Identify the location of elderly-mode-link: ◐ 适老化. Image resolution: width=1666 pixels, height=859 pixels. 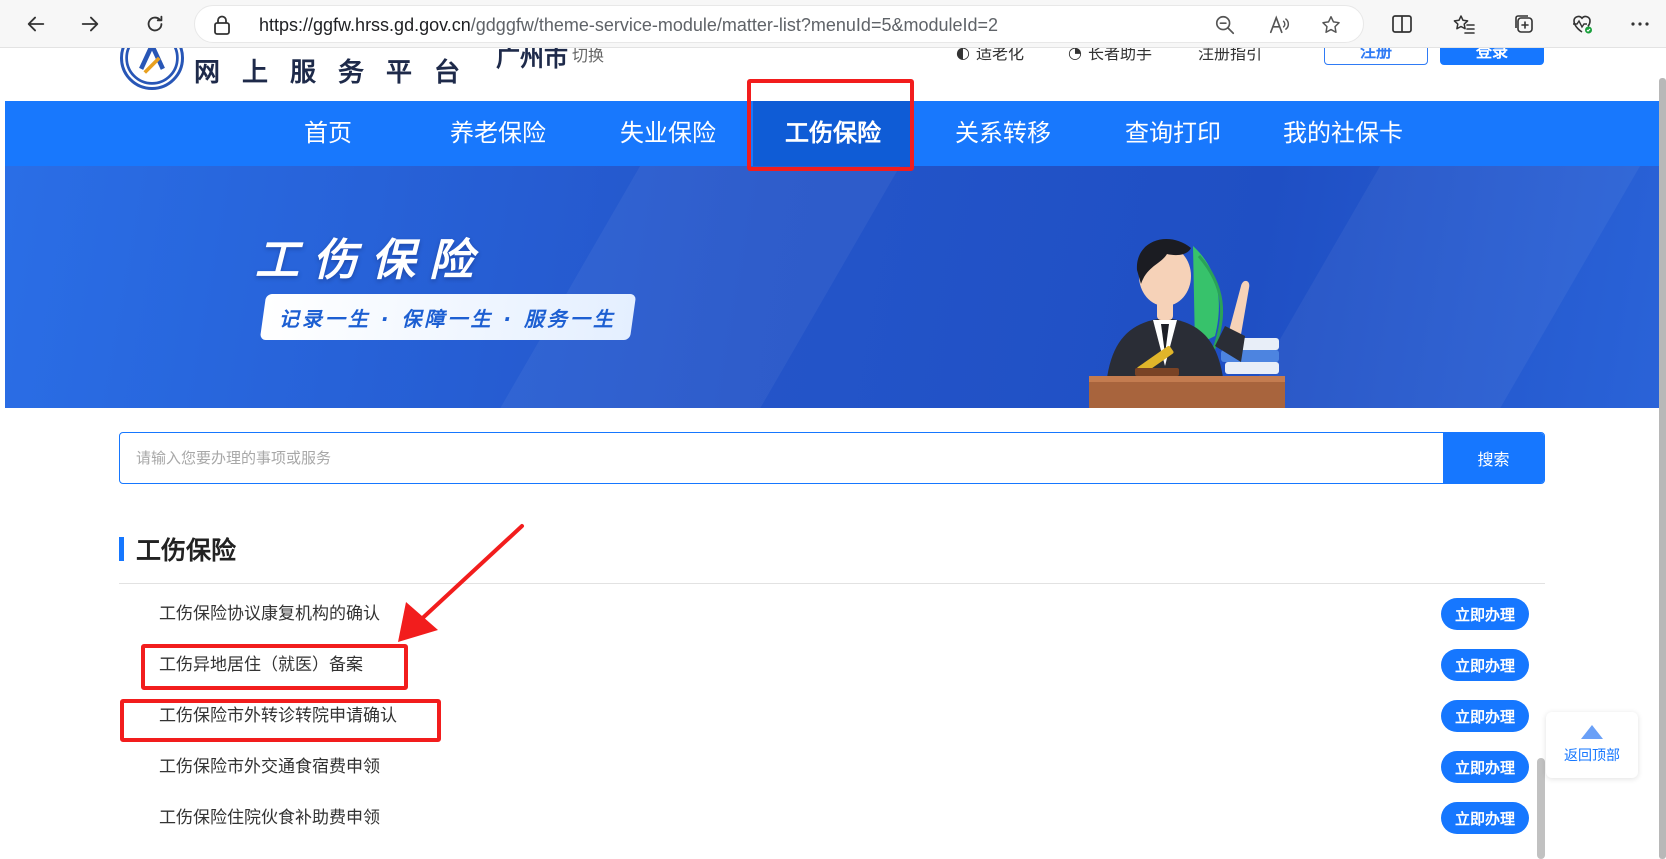
(990, 56).